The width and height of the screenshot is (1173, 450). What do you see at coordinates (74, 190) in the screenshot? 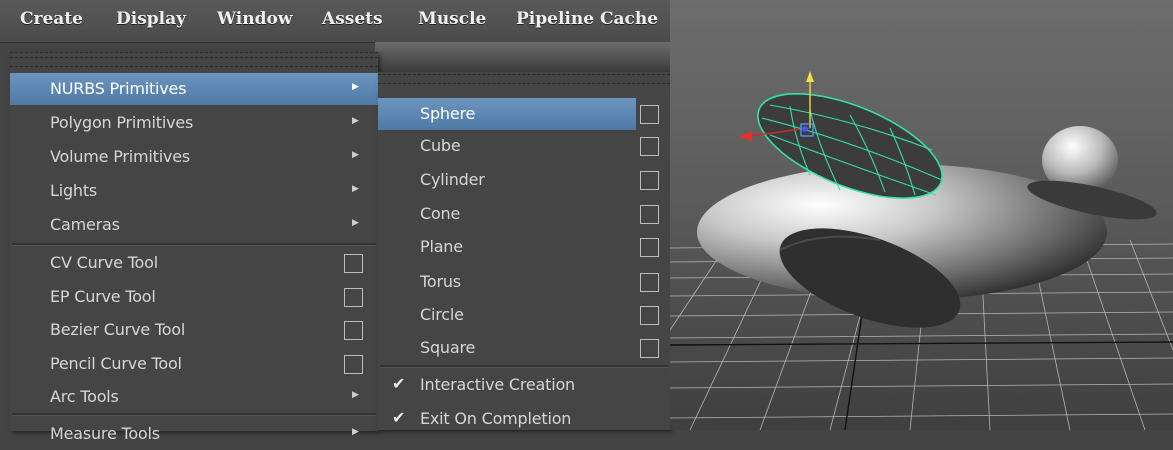
I see `menu-item-label: Lights` at bounding box center [74, 190].